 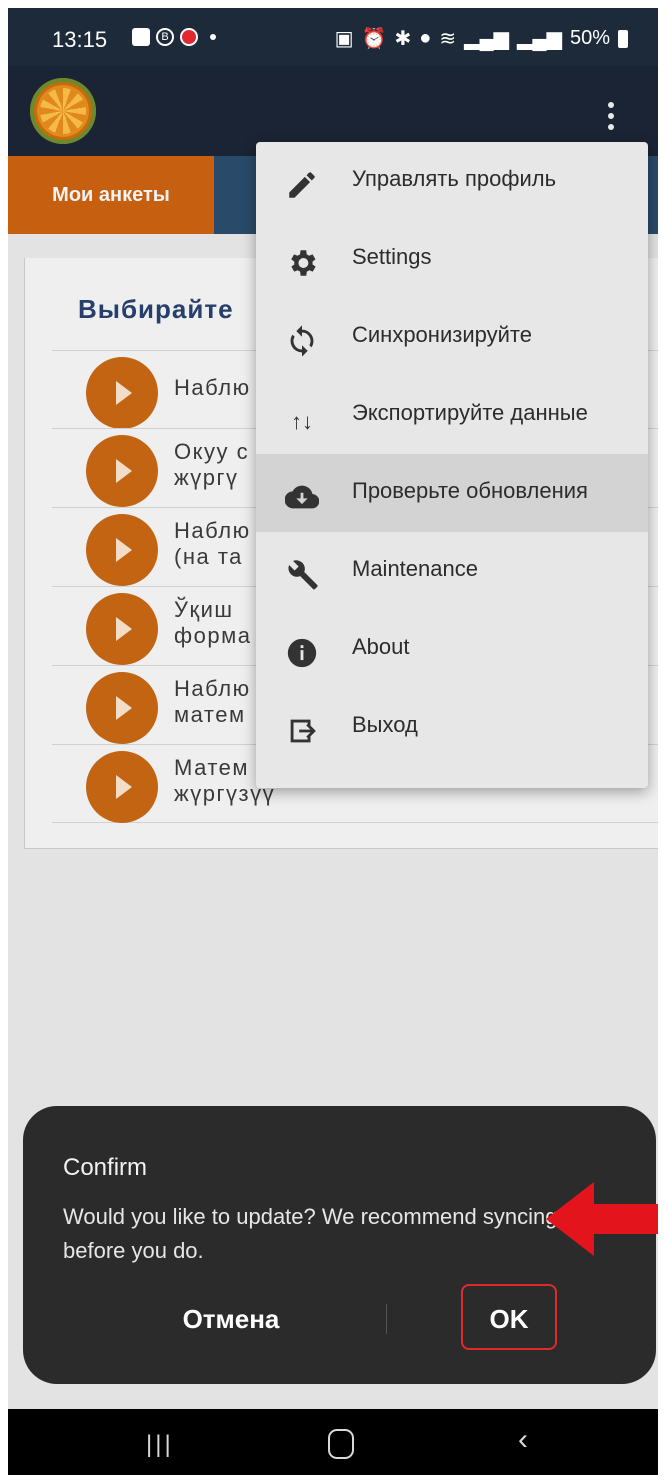 I want to click on system-nav-bar: ||| ‹, so click(x=333, y=1442).